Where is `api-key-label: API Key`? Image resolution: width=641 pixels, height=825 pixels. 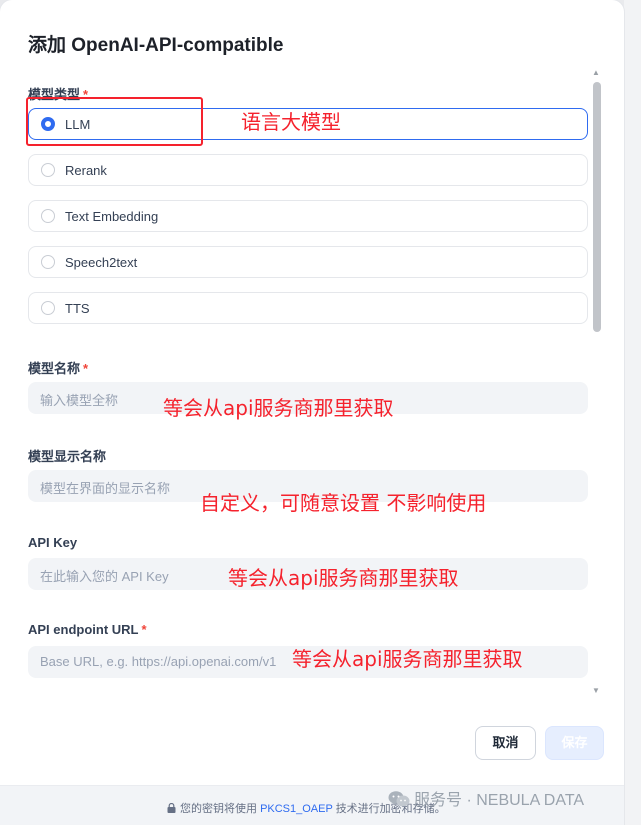 api-key-label: API Key is located at coordinates (53, 542).